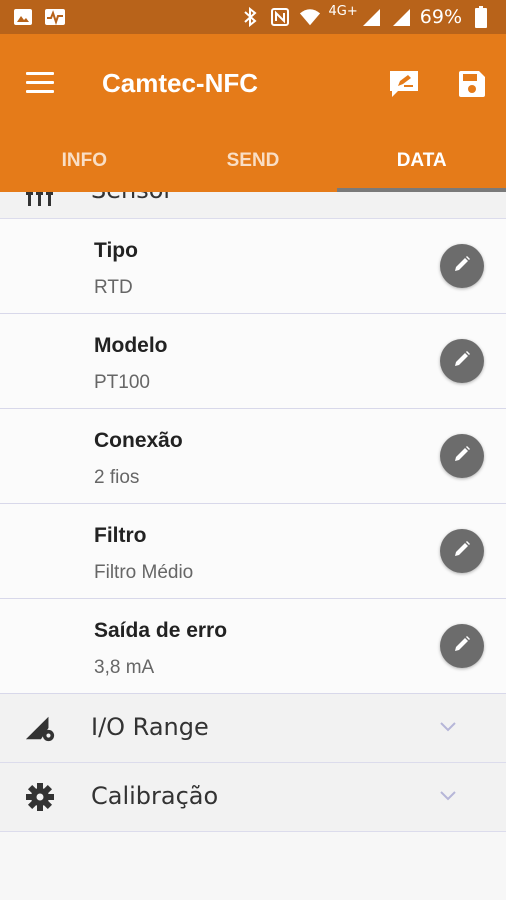 The width and height of the screenshot is (506, 900). Describe the element at coordinates (421, 167) in the screenshot. I see `tab-data: DATA` at that location.